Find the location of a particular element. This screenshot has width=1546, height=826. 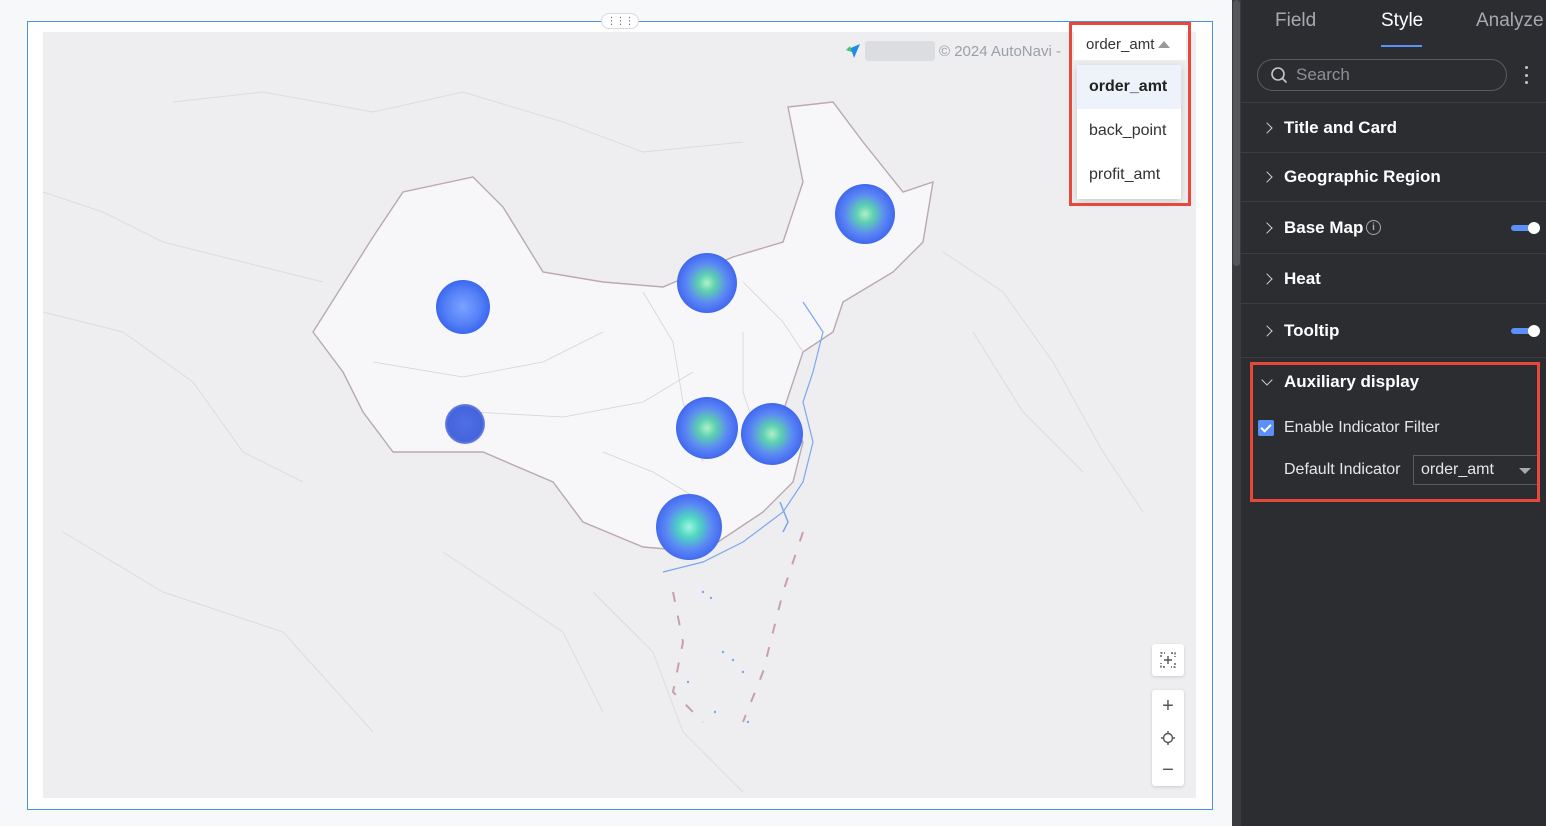

indicator-option: back_point is located at coordinates (1129, 131).